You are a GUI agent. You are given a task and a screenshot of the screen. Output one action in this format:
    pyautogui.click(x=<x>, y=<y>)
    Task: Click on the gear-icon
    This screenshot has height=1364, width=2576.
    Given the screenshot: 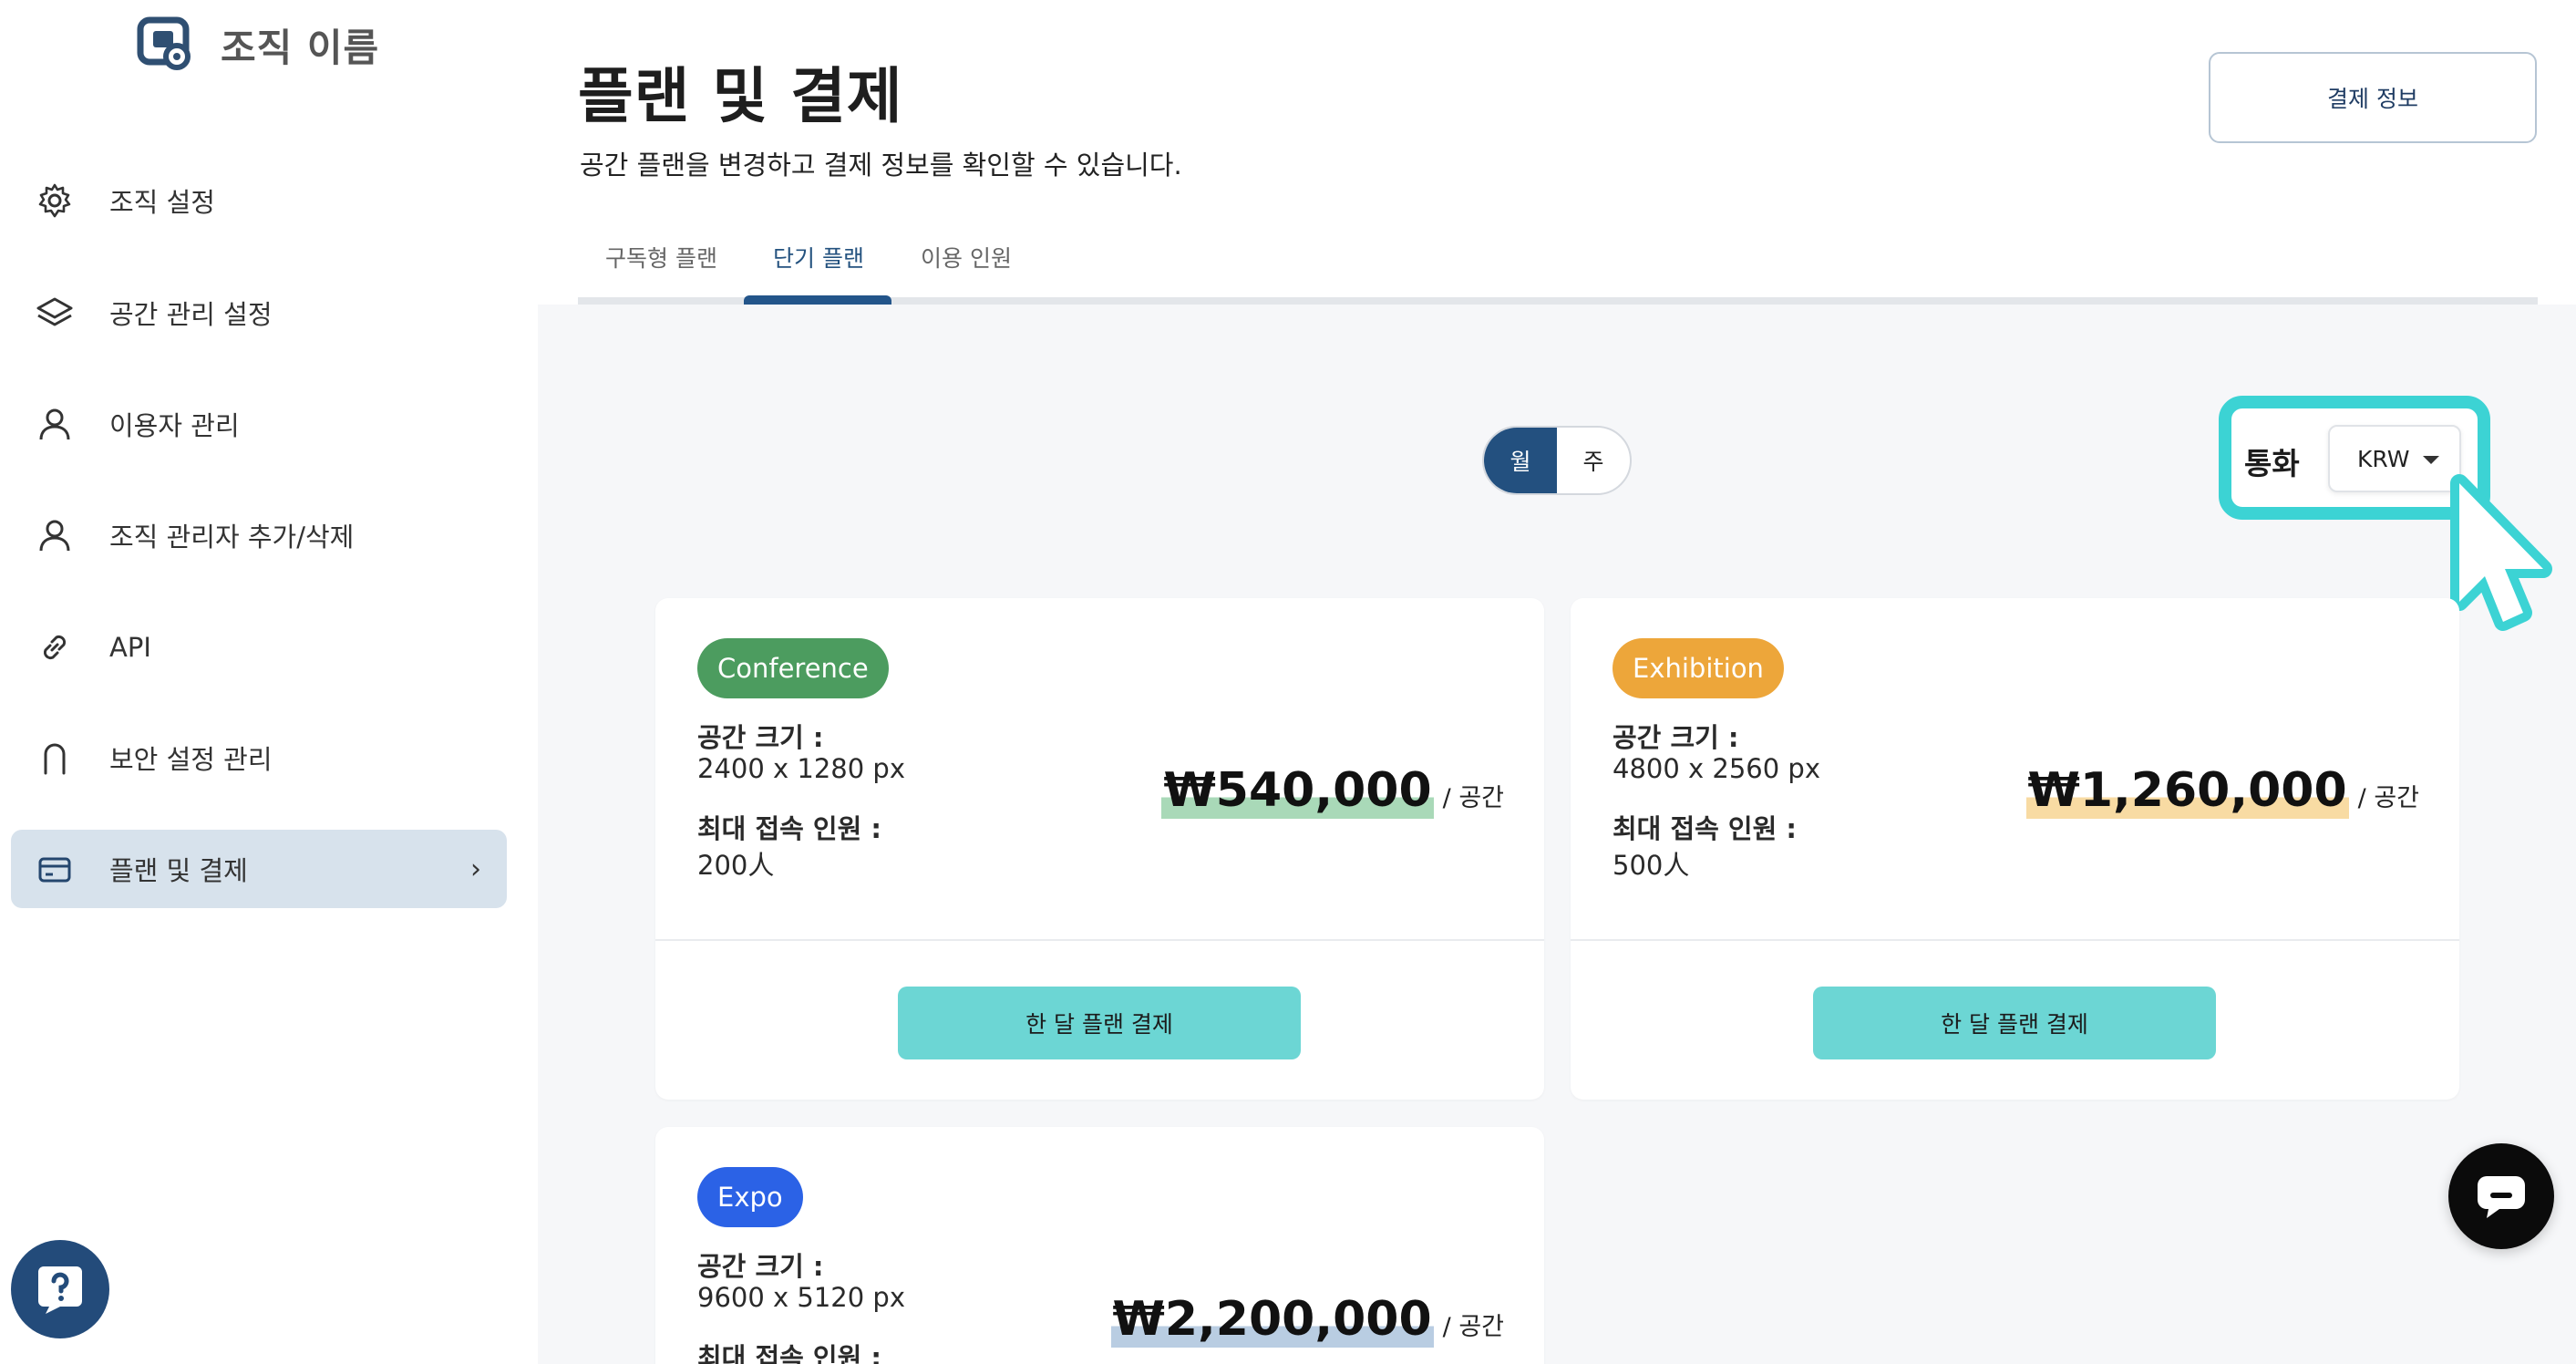 What is the action you would take?
    pyautogui.click(x=55, y=201)
    